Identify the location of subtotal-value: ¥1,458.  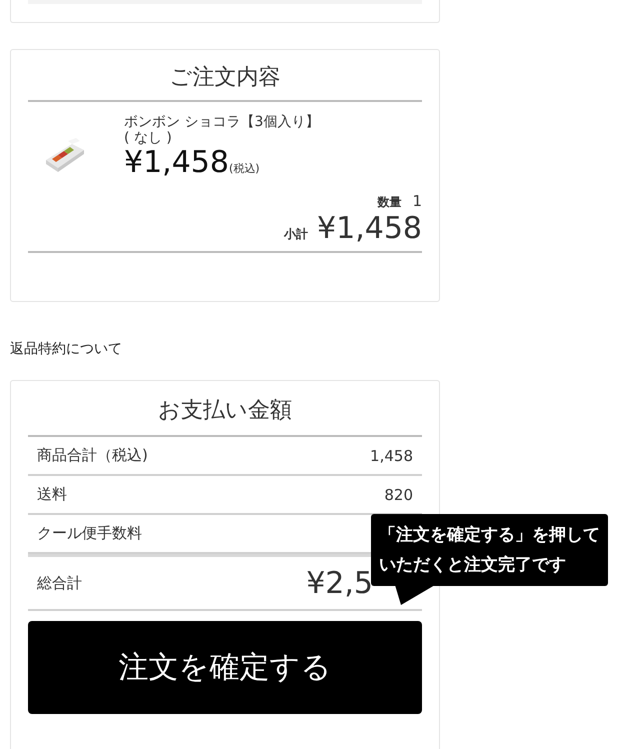
(369, 228).